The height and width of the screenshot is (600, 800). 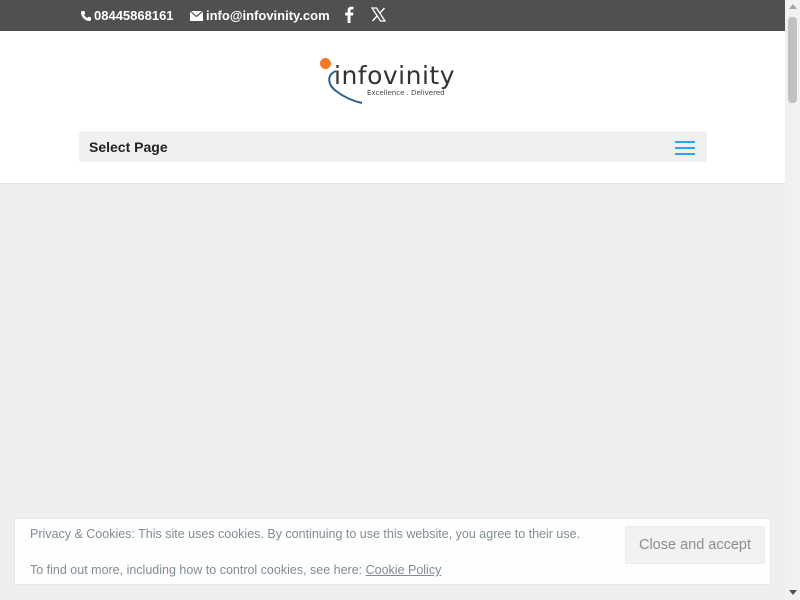 I want to click on phone-icon, so click(x=86, y=15).